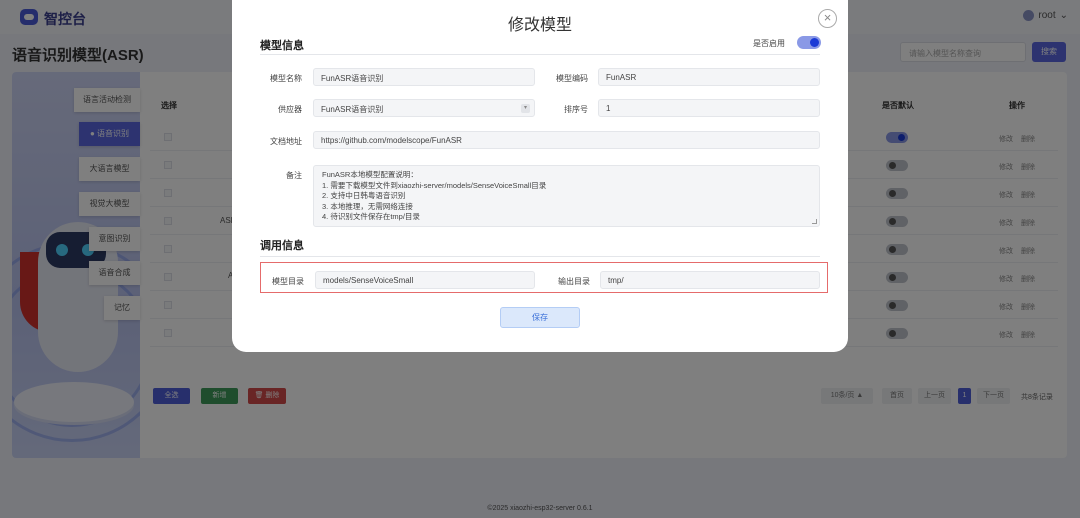 The width and height of the screenshot is (1080, 518). Describe the element at coordinates (286, 141) in the screenshot. I see `doc-url-label: 文档地址` at that location.